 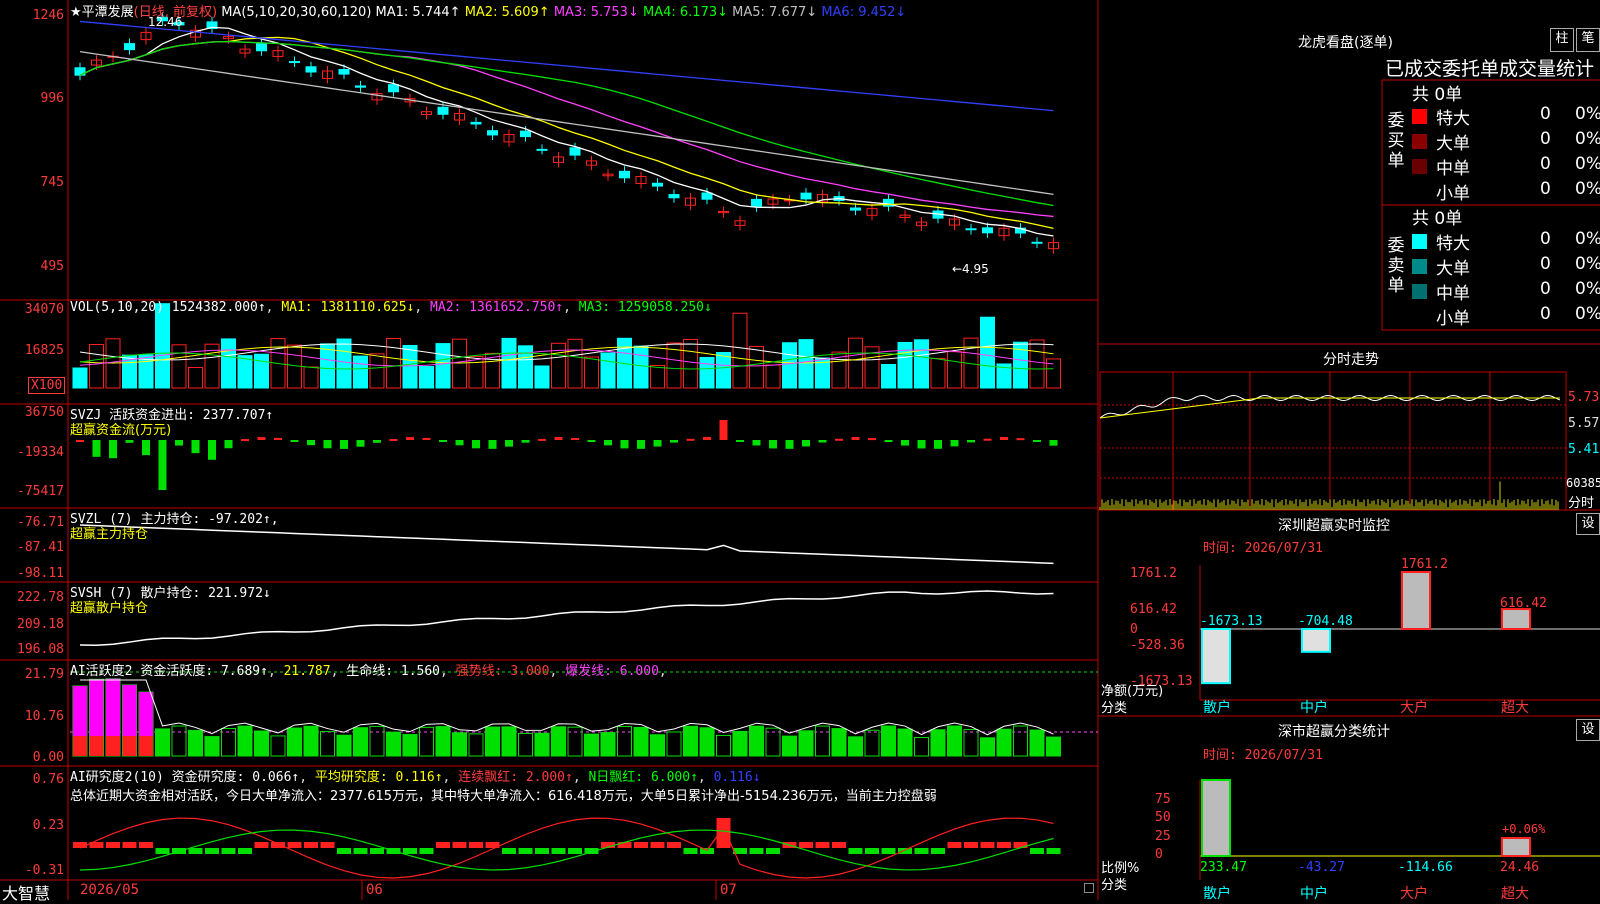 I want to click on ma1-value: MA1: 5.744↑, so click(x=418, y=12).